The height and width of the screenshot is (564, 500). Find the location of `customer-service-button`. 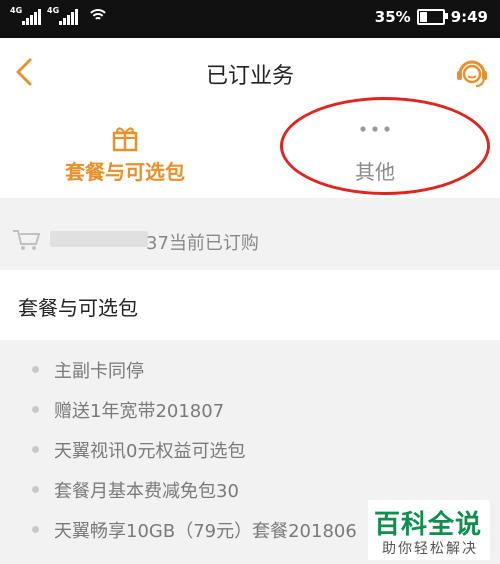

customer-service-button is located at coordinates (472, 72).